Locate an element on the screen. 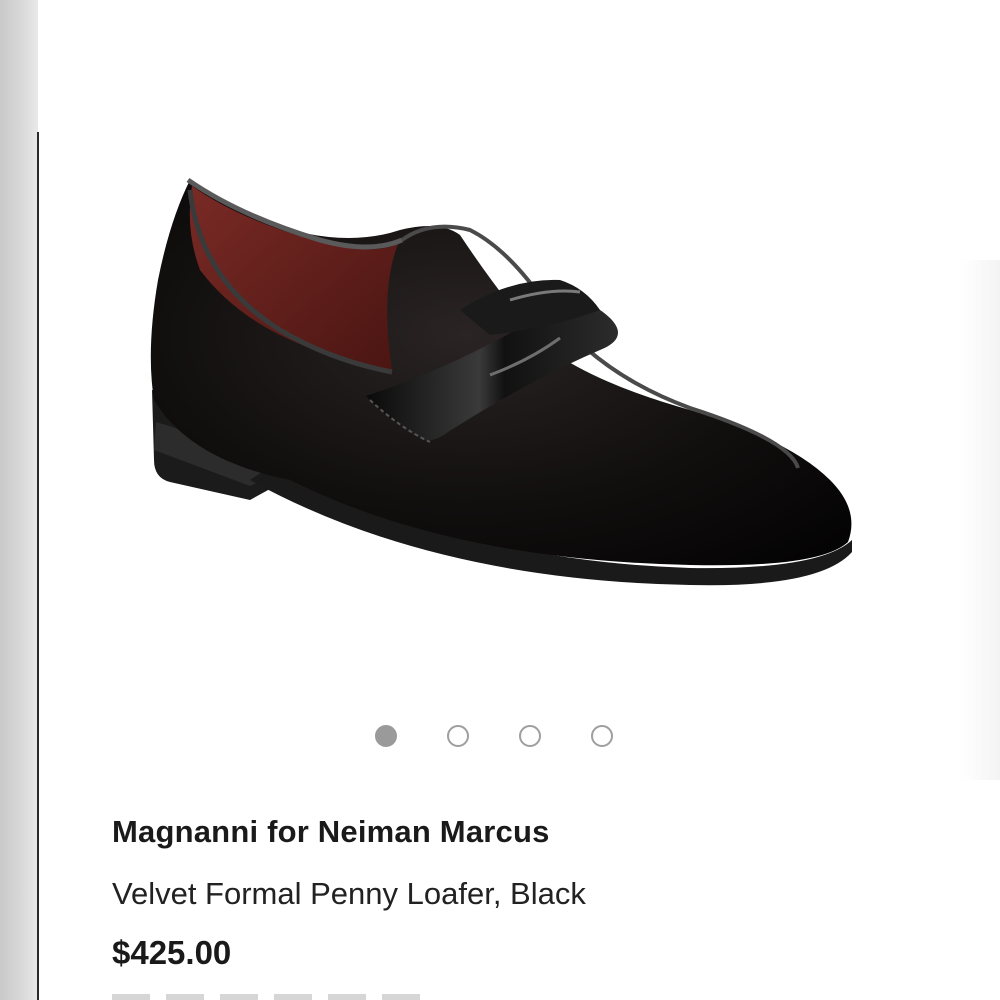 The width and height of the screenshot is (1000, 1000). product-name: Velvet Formal Penny Loafer, Black is located at coordinates (349, 894).